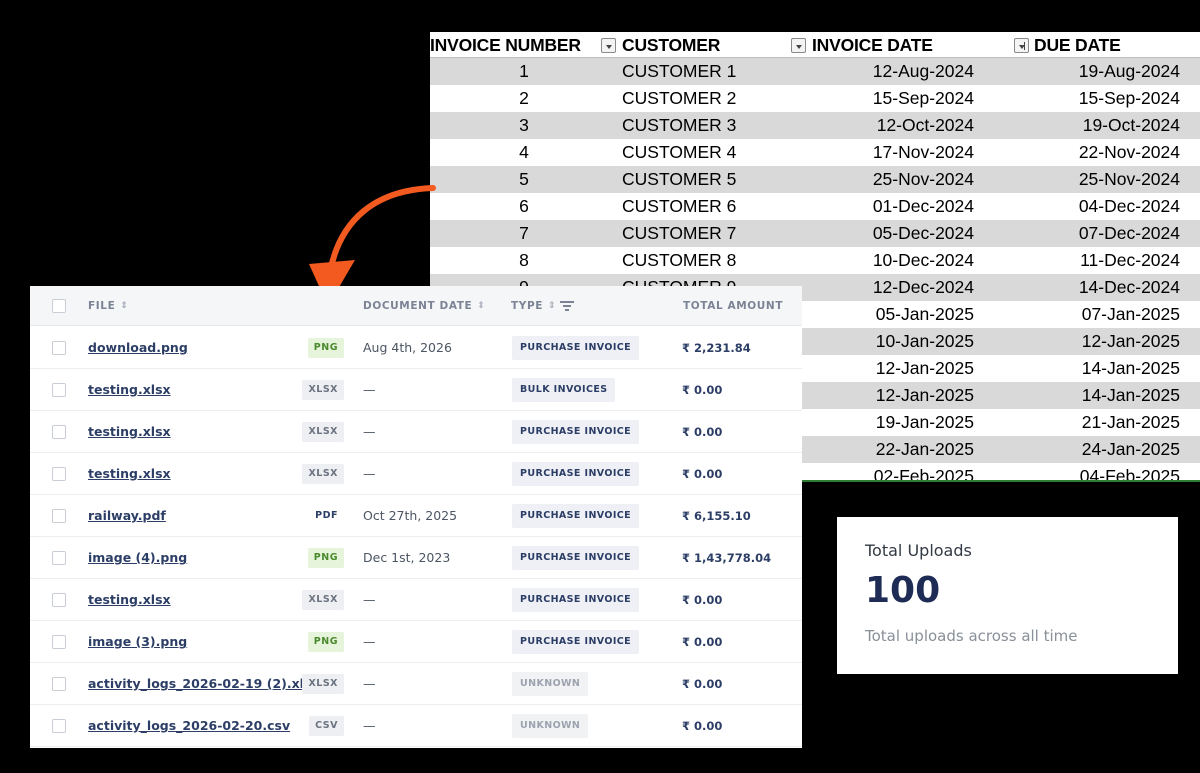  Describe the element at coordinates (733, 306) in the screenshot. I see `column-total-amount: TOTAL AMOUNT` at that location.